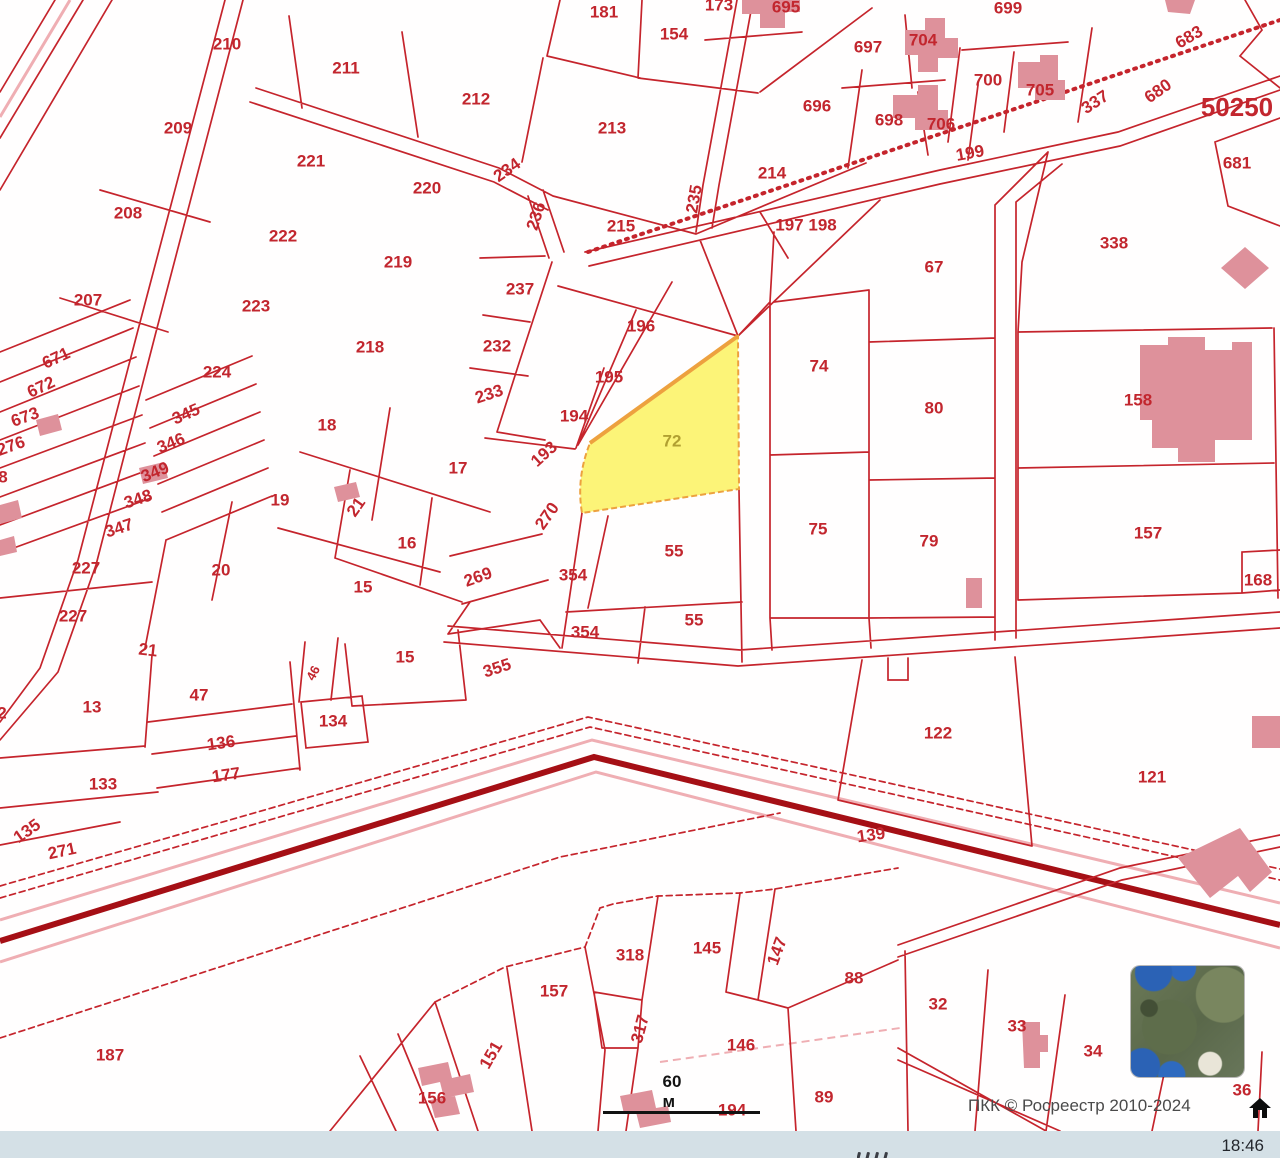 Image resolution: width=1280 pixels, height=1158 pixels. Describe the element at coordinates (988, 80) in the screenshot. I see `parcel-label-700: 700` at that location.